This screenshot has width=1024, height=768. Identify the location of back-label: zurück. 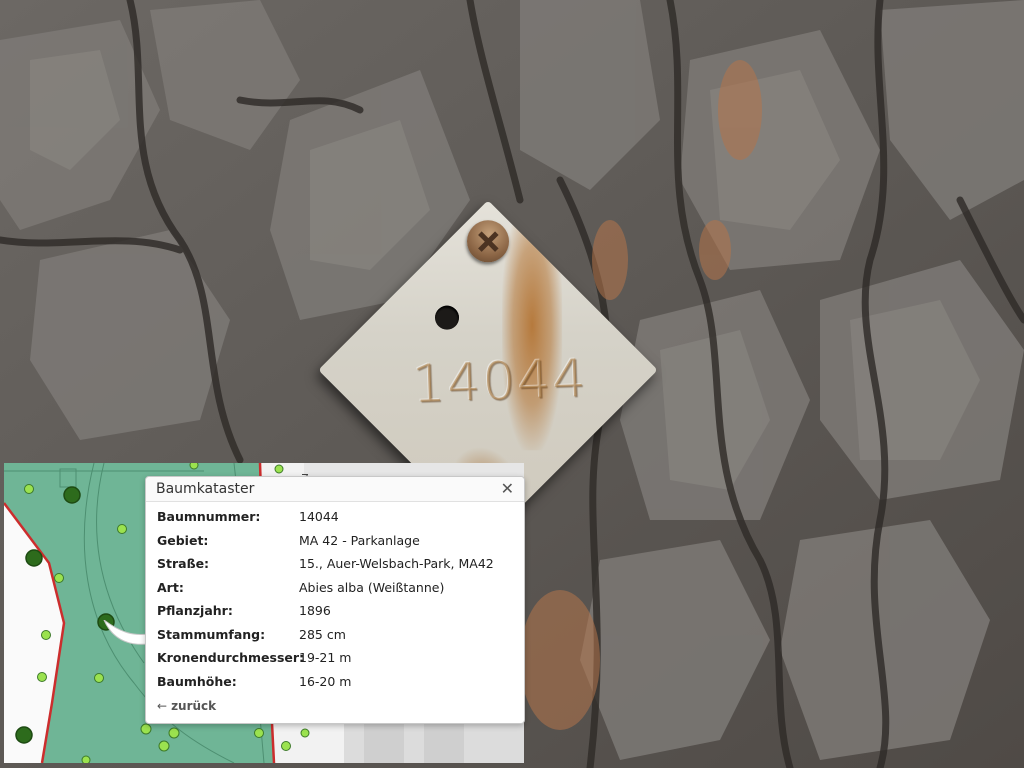
(194, 706).